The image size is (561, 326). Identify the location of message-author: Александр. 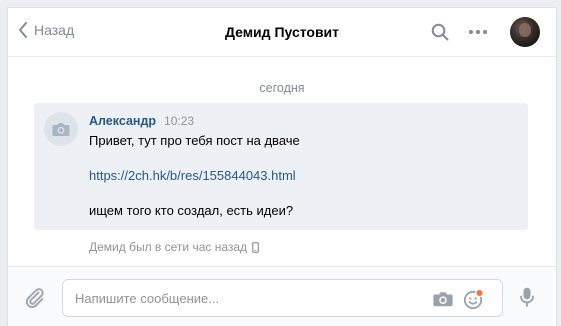
(122, 121).